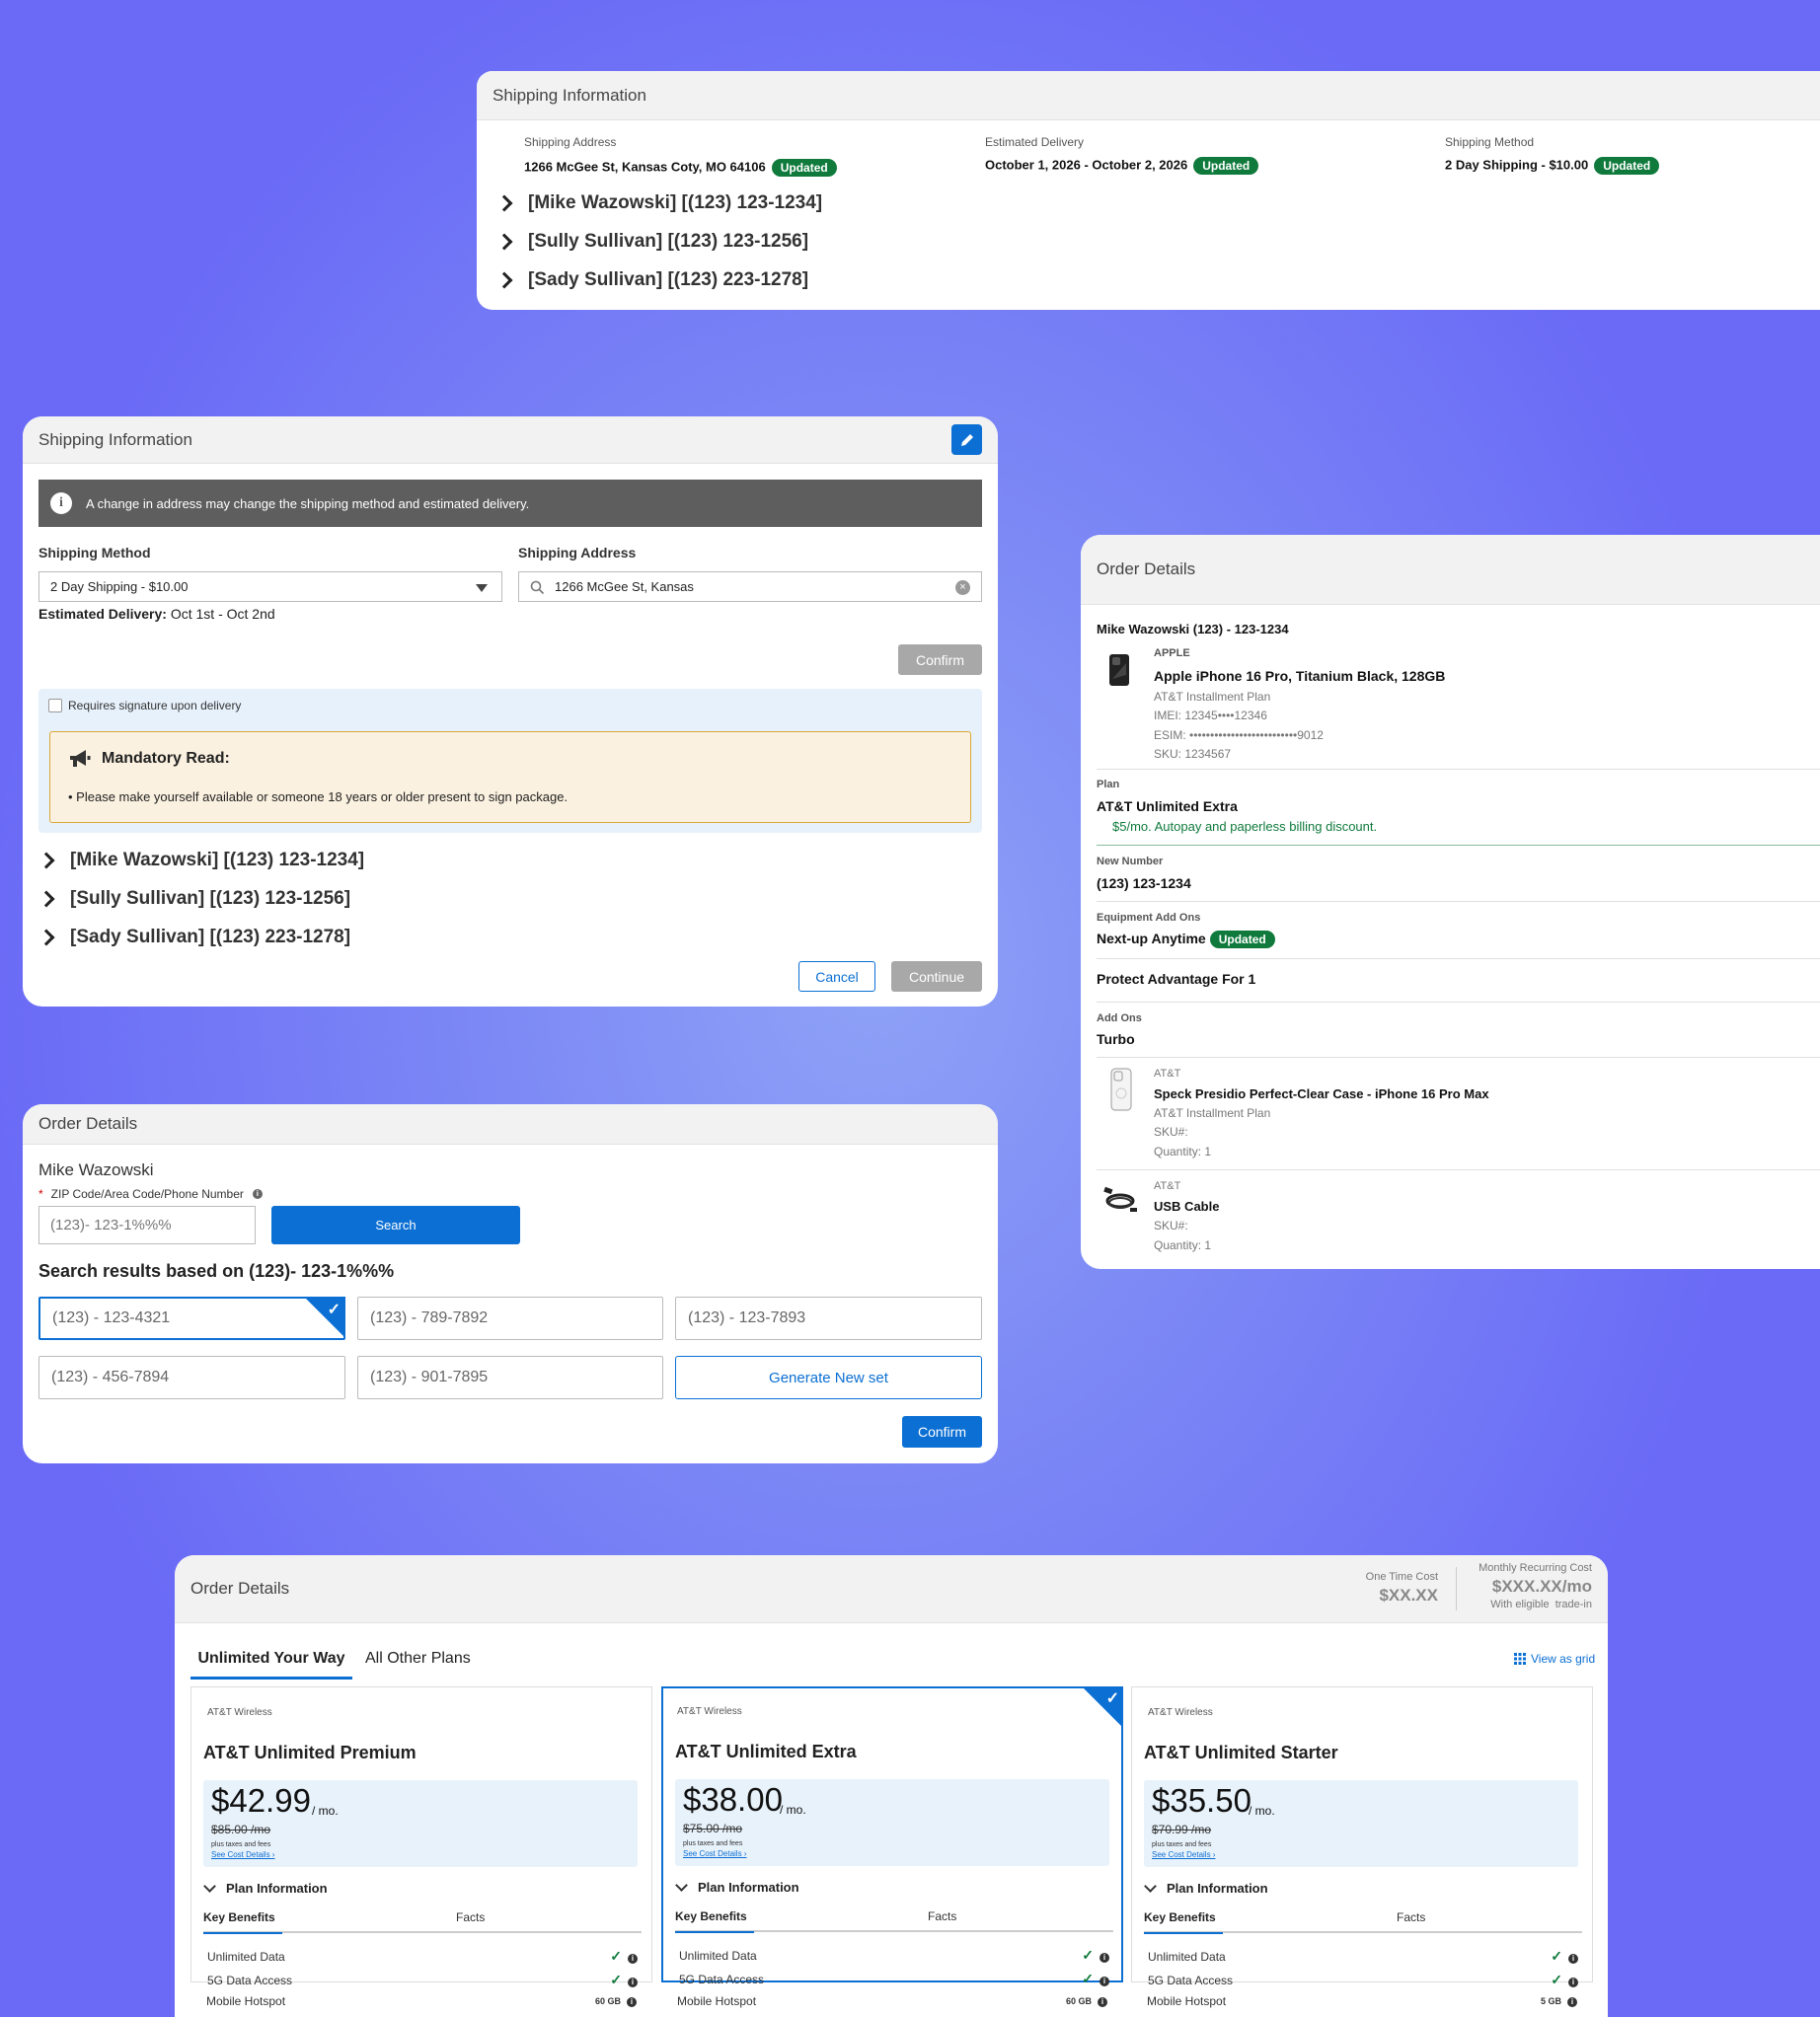 Image resolution: width=1820 pixels, height=2017 pixels. Describe the element at coordinates (668, 279) in the screenshot. I see `line-label: [Sady Sullivan] [(123) 223-1278]` at that location.